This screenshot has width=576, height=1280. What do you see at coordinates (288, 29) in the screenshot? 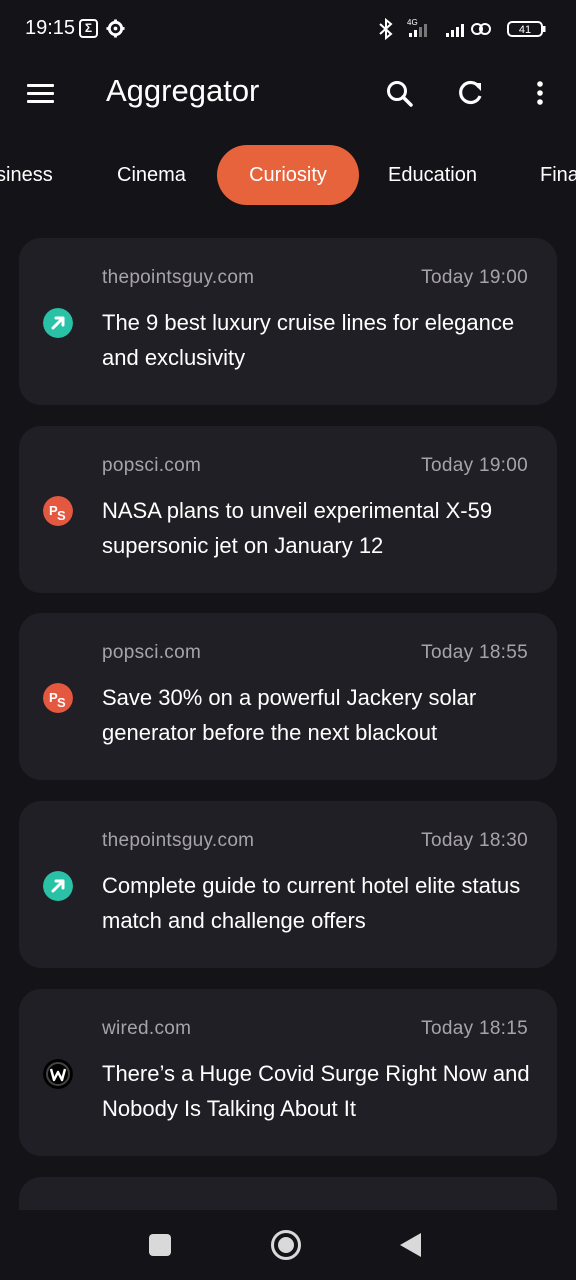
I see `status-bar: 19:15 Σ 4G 41` at bounding box center [288, 29].